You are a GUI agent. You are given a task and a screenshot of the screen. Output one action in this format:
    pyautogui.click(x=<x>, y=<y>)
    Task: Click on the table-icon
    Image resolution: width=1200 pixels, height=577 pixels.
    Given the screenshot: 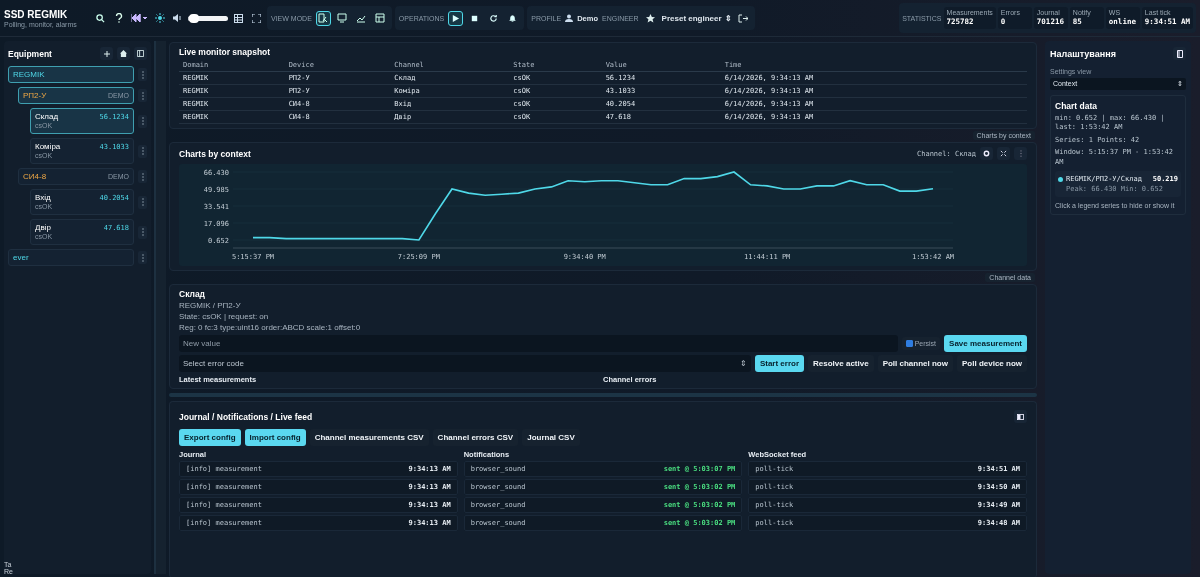 What is the action you would take?
    pyautogui.click(x=380, y=18)
    